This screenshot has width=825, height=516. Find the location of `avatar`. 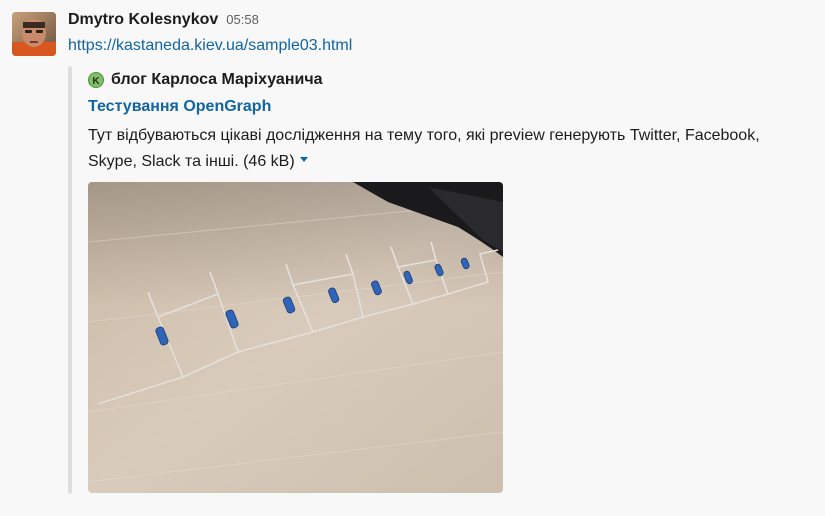

avatar is located at coordinates (34, 34).